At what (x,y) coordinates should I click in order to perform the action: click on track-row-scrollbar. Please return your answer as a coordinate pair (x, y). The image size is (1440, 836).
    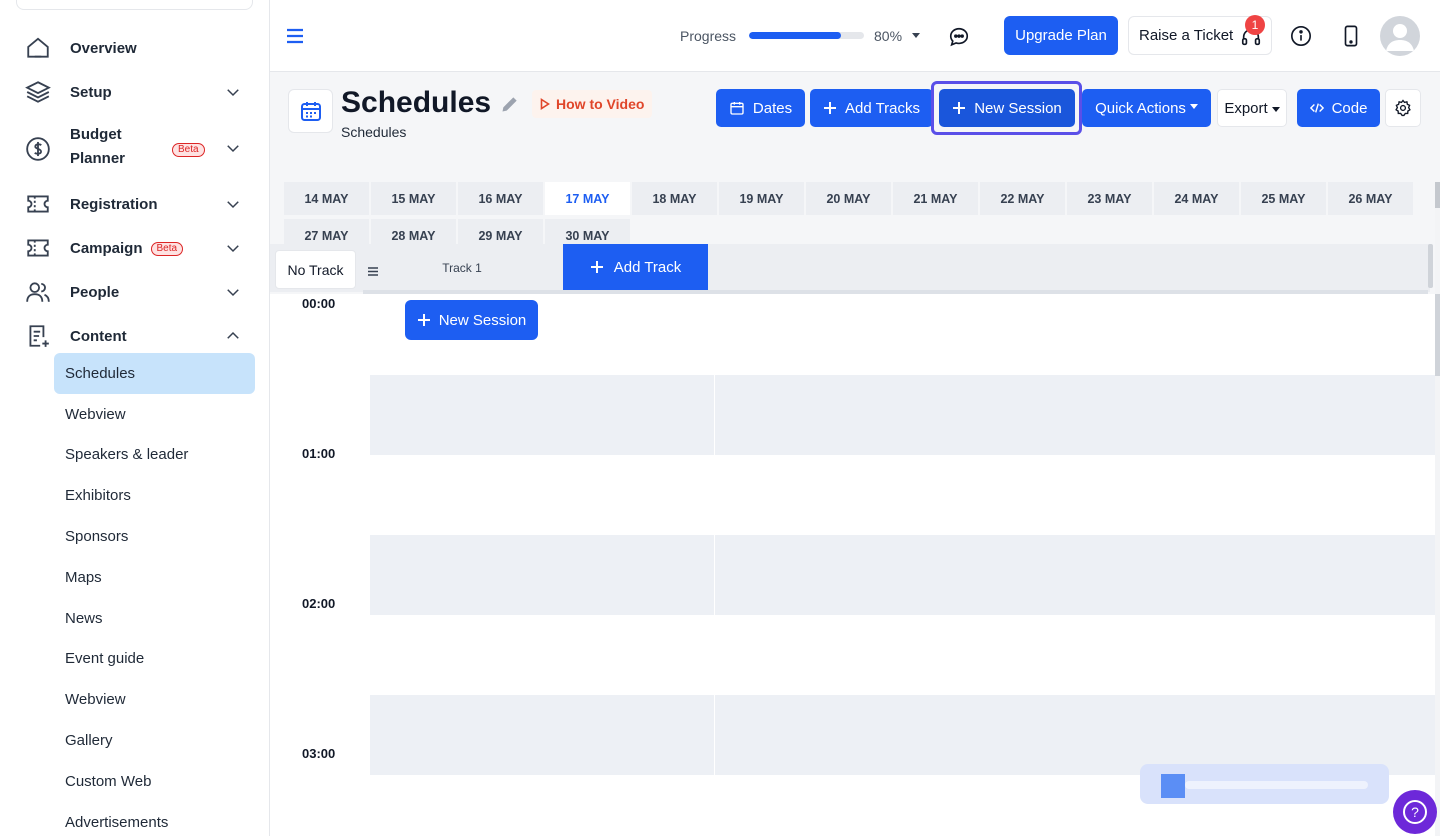
    Looking at the image, I should click on (1430, 266).